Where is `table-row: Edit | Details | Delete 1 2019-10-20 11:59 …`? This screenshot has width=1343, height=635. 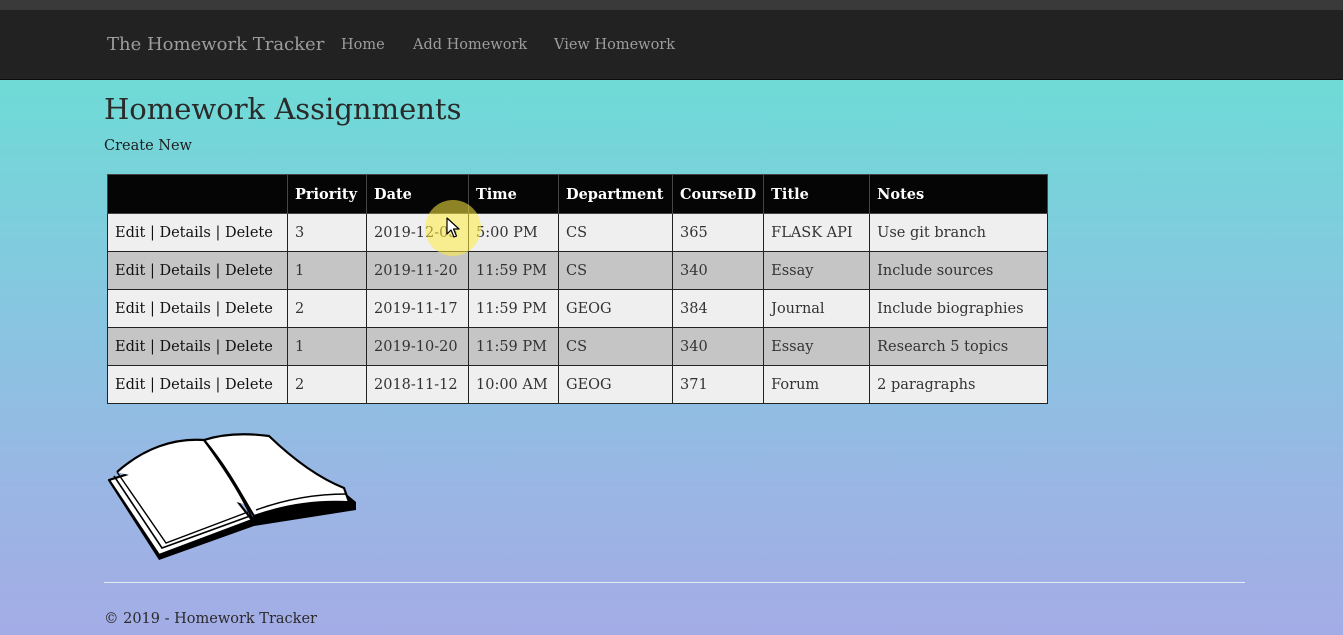 table-row: Edit | Details | Delete 1 2019-10-20 11:59 … is located at coordinates (578, 346).